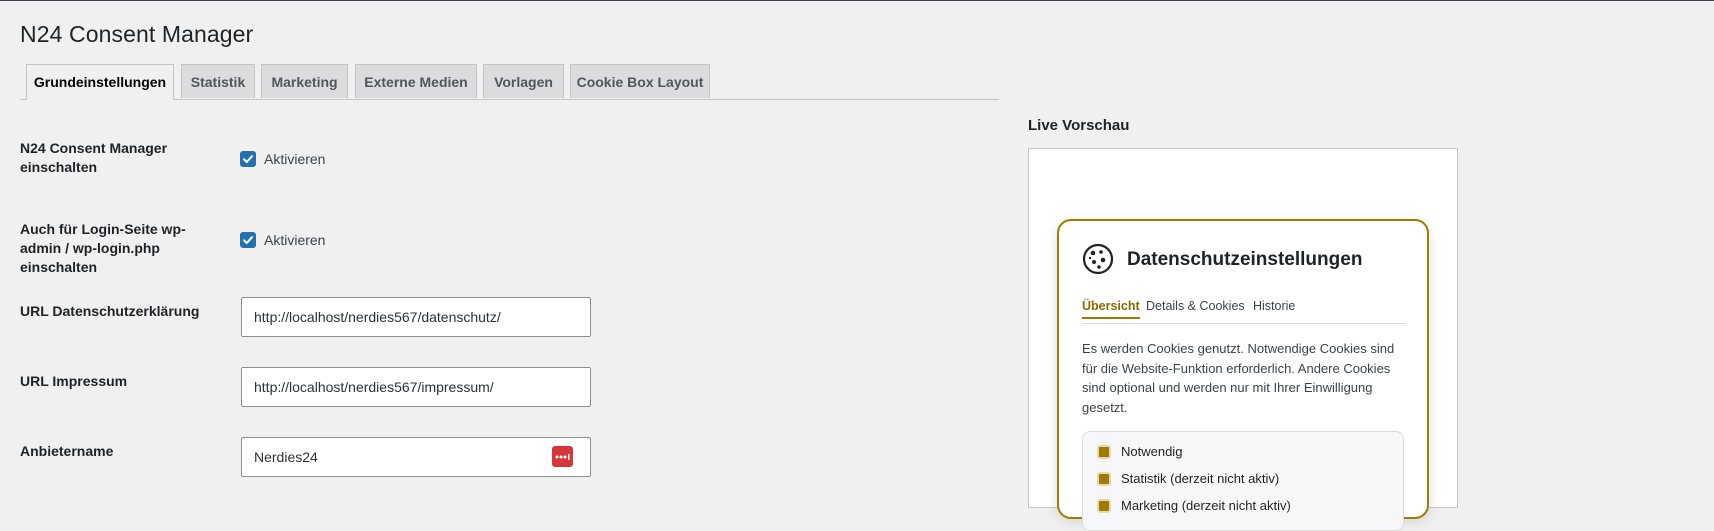 The width and height of the screenshot is (1714, 531). What do you see at coordinates (416, 317) in the screenshot?
I see `privacy-url-input` at bounding box center [416, 317].